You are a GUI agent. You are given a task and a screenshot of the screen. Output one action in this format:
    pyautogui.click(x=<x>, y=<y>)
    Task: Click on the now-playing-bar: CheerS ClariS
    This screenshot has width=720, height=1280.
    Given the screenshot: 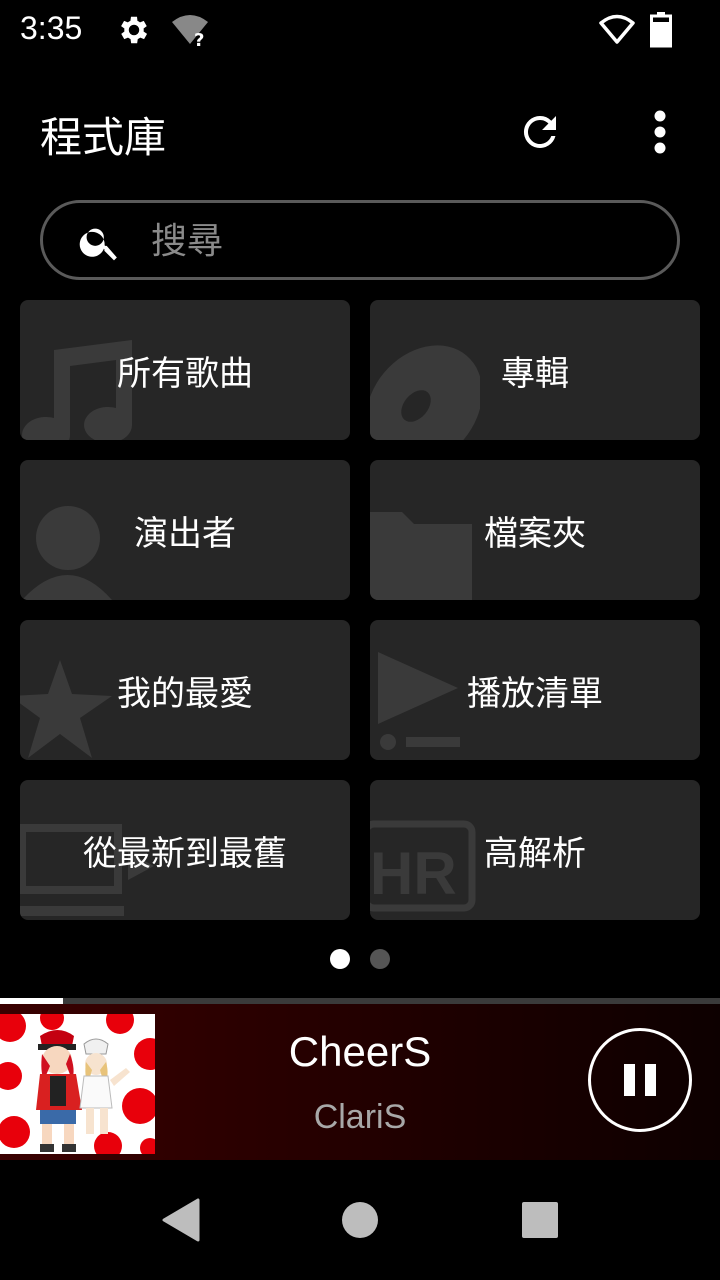 What is the action you would take?
    pyautogui.click(x=360, y=1082)
    